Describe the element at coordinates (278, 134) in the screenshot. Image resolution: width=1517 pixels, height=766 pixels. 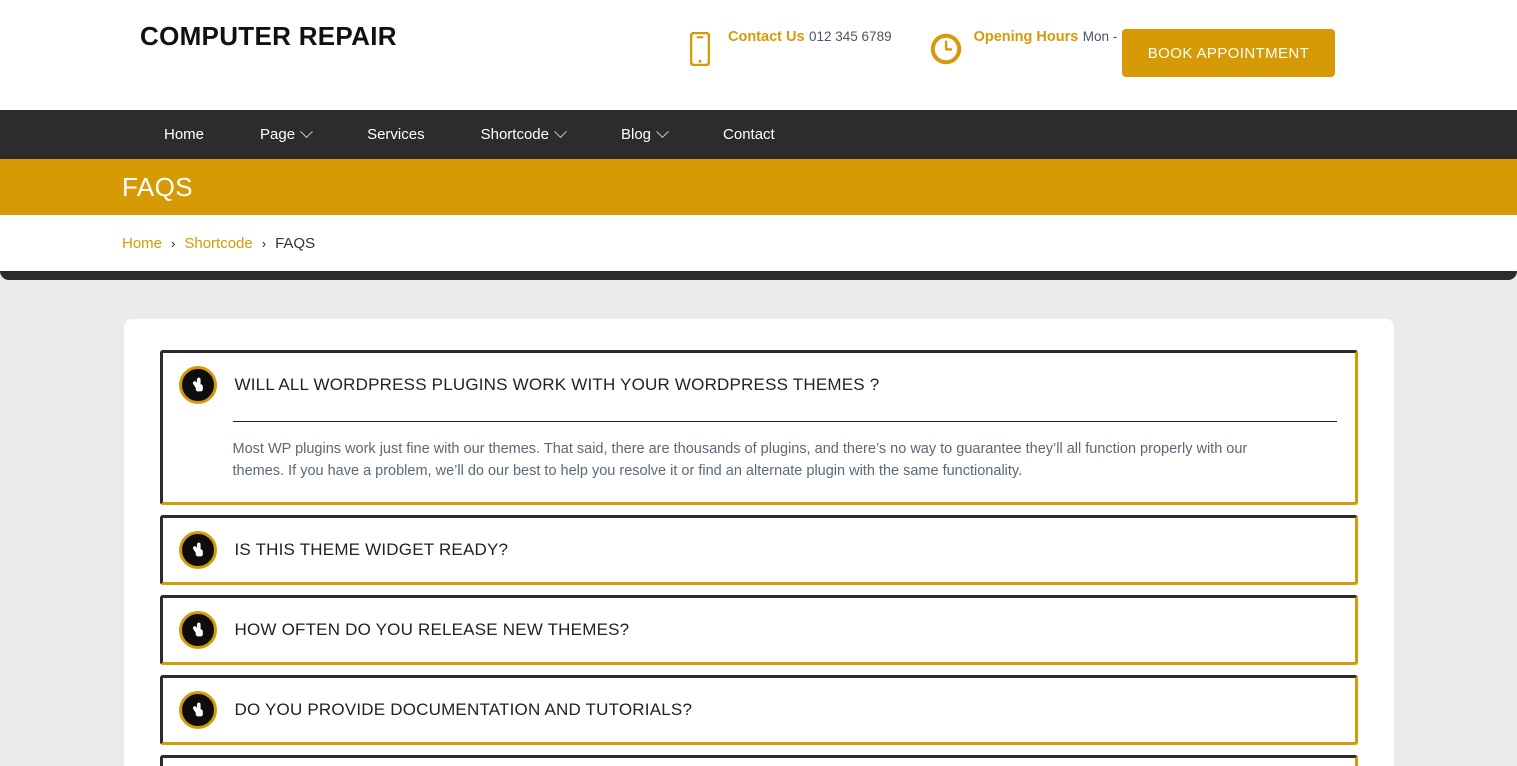
I see `nav-item-label: Page` at that location.